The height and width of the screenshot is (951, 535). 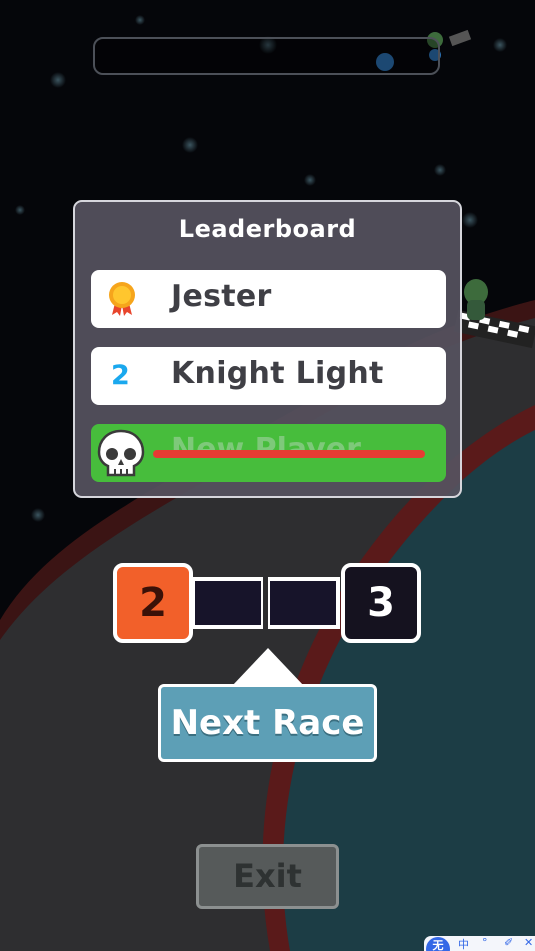 What do you see at coordinates (528, 942) in the screenshot?
I see `ime-close-icon: ✕` at bounding box center [528, 942].